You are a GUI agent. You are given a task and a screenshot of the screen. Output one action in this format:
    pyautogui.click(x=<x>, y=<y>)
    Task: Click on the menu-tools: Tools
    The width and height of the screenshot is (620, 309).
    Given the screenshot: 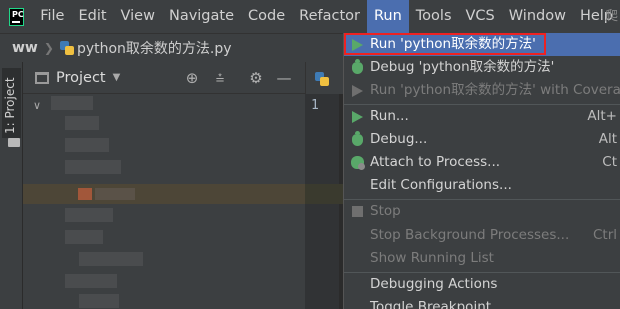 What is the action you would take?
    pyautogui.click(x=434, y=16)
    